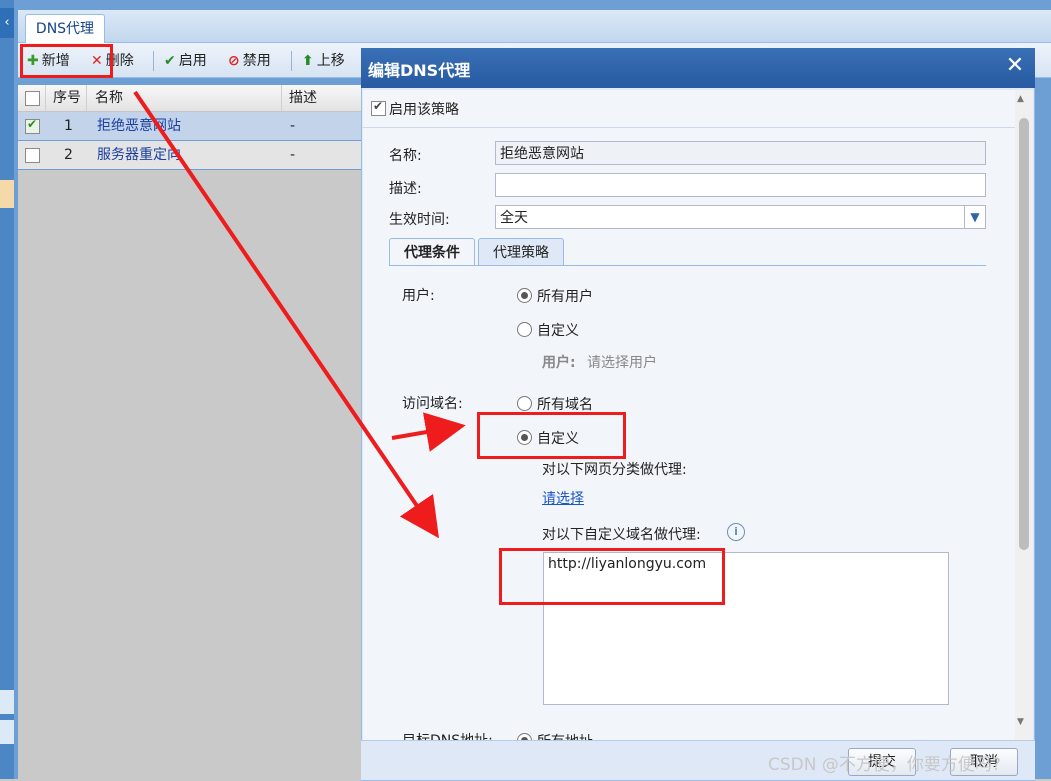 This screenshot has height=781, width=1051. What do you see at coordinates (428, 432) in the screenshot?
I see `arrow-line` at bounding box center [428, 432].